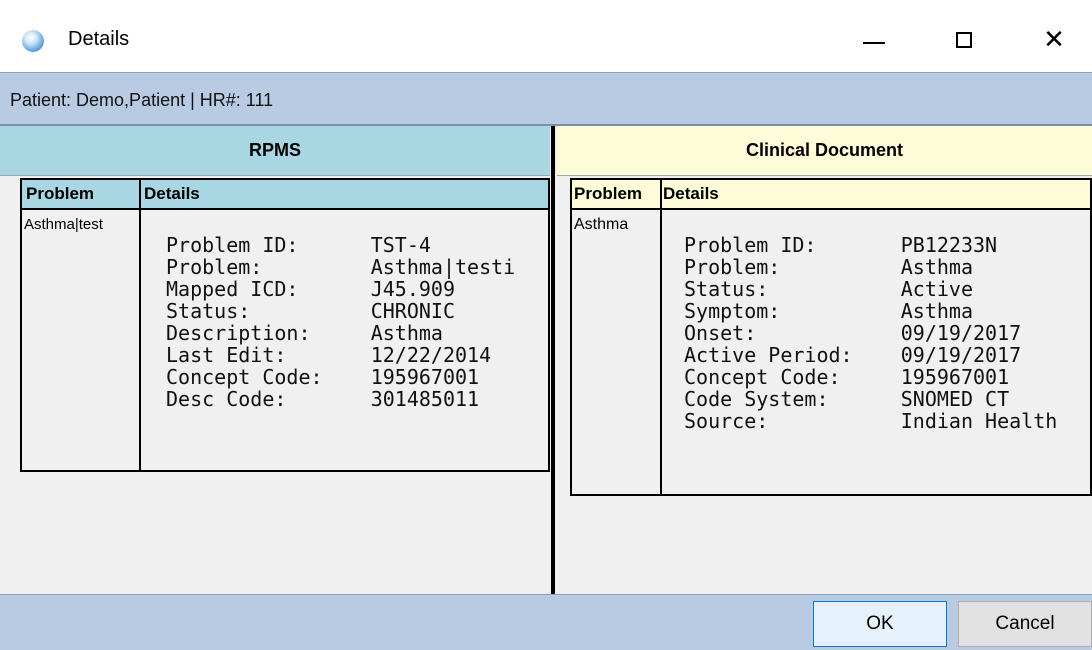 This screenshot has height=650, width=1092. Describe the element at coordinates (828, 311) in the screenshot. I see `detail-row: Symptom: Asthma` at that location.